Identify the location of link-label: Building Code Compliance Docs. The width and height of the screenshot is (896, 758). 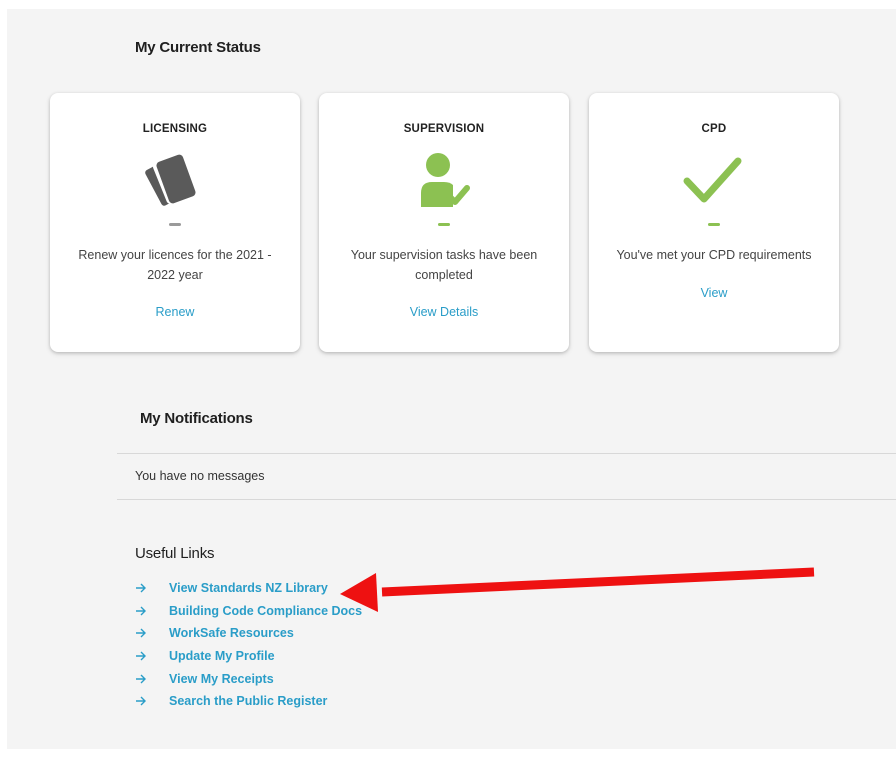
(265, 611).